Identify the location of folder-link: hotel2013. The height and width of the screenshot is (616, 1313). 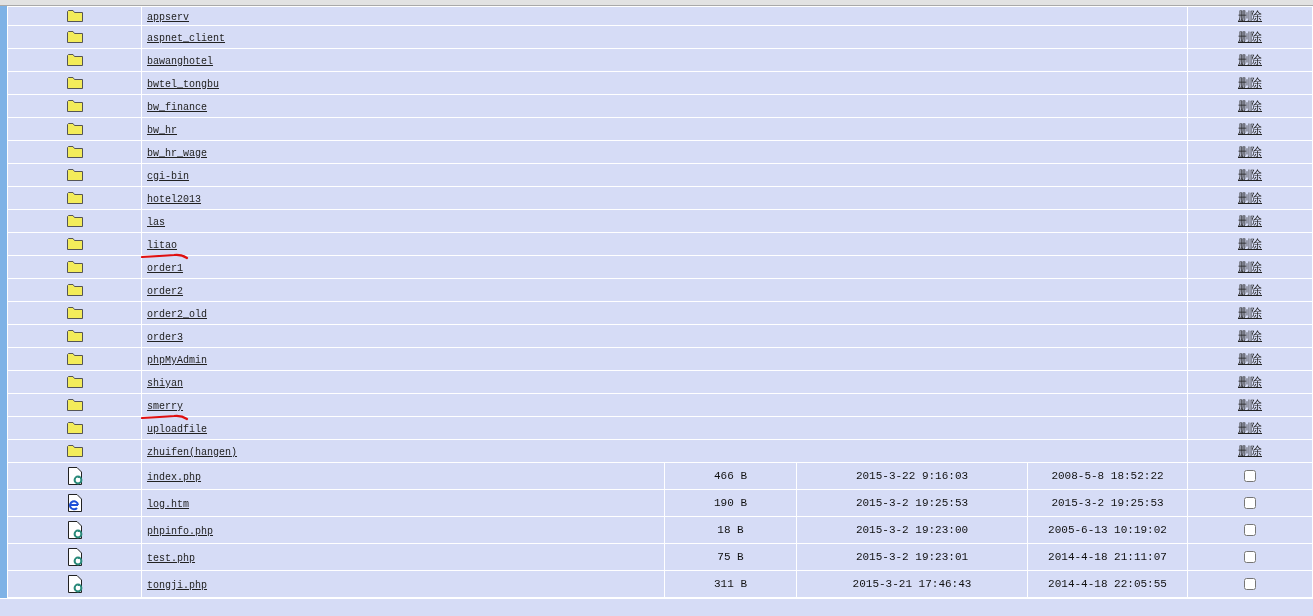
(174, 199).